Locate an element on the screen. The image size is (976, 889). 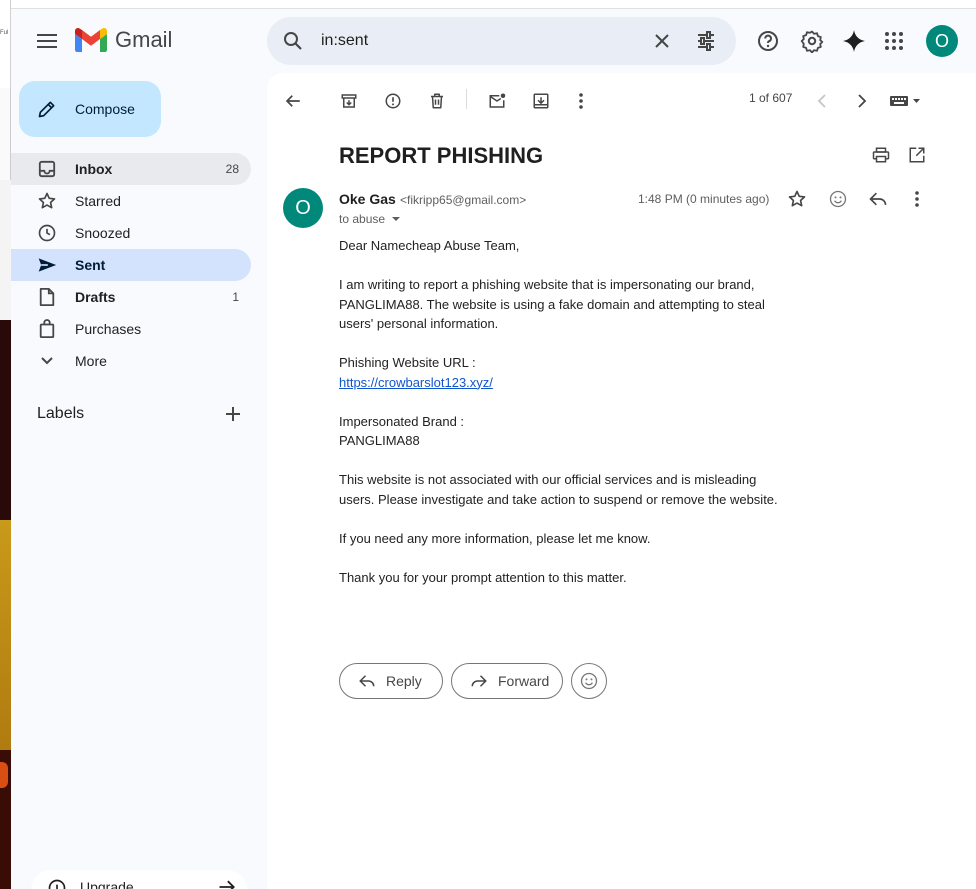
sender-avatar: O is located at coordinates (303, 208).